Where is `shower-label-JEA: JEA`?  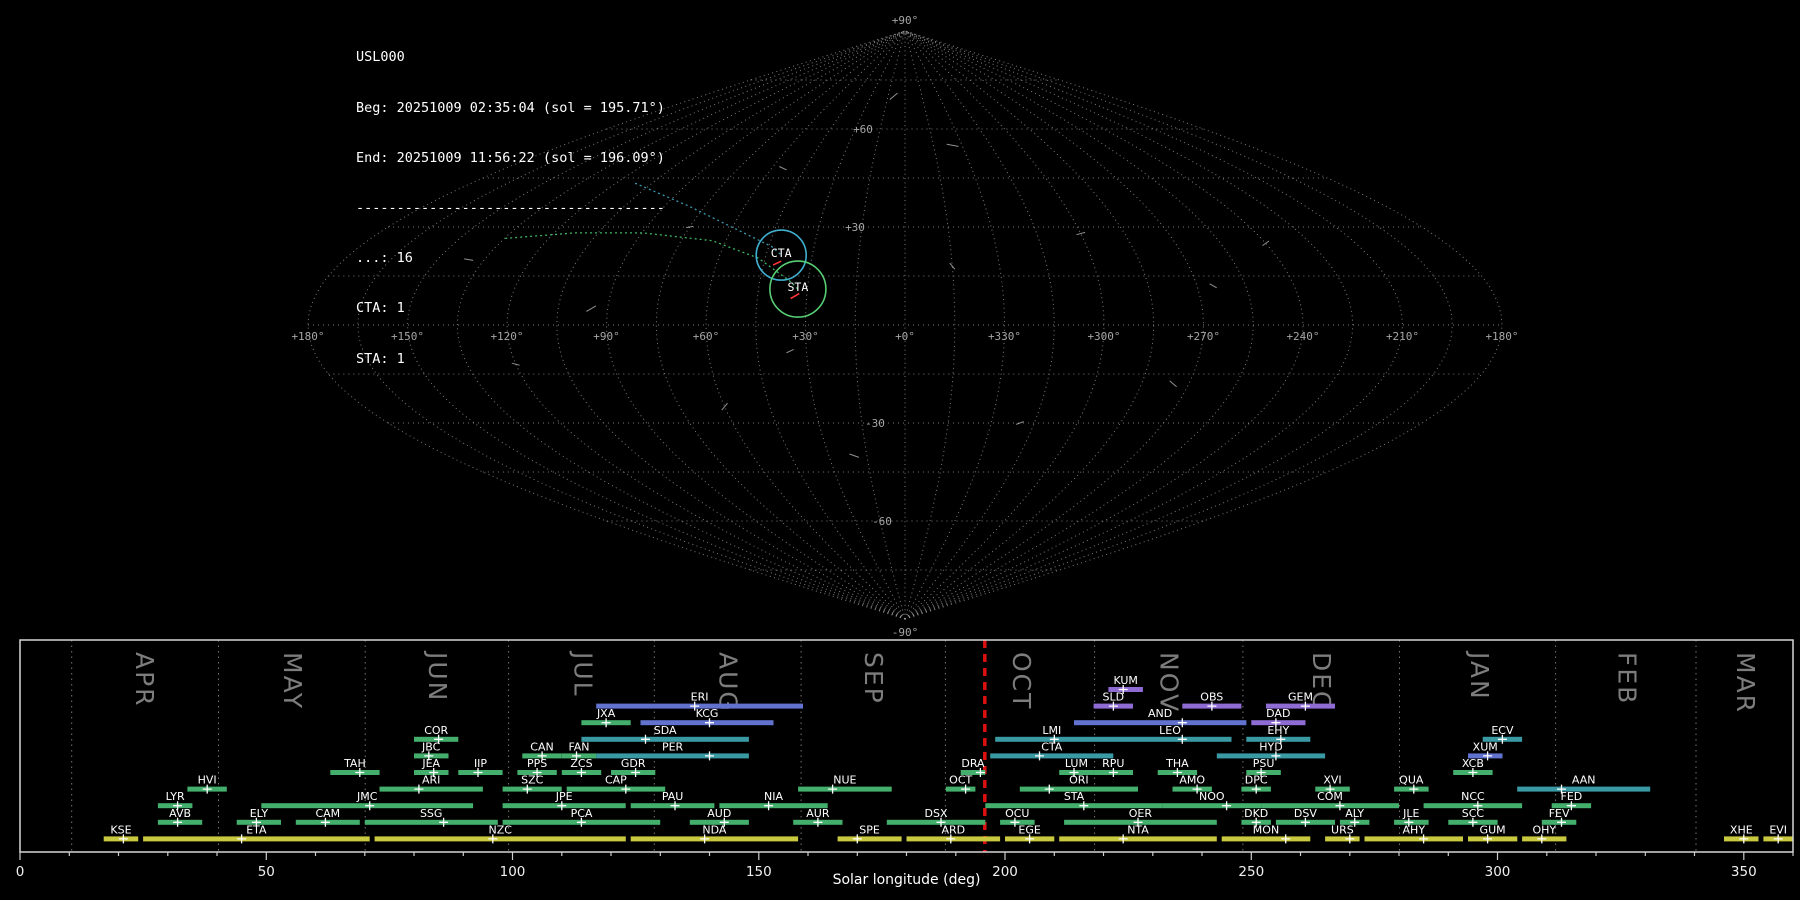
shower-label-JEA: JEA is located at coordinates (430, 763).